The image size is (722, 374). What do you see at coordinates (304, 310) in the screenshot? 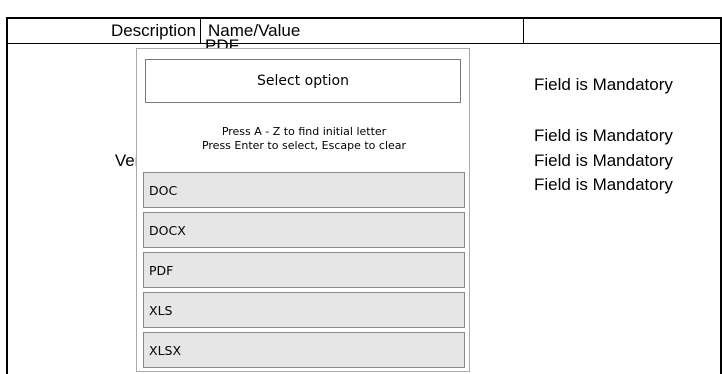
I see `option-xls: XLS` at bounding box center [304, 310].